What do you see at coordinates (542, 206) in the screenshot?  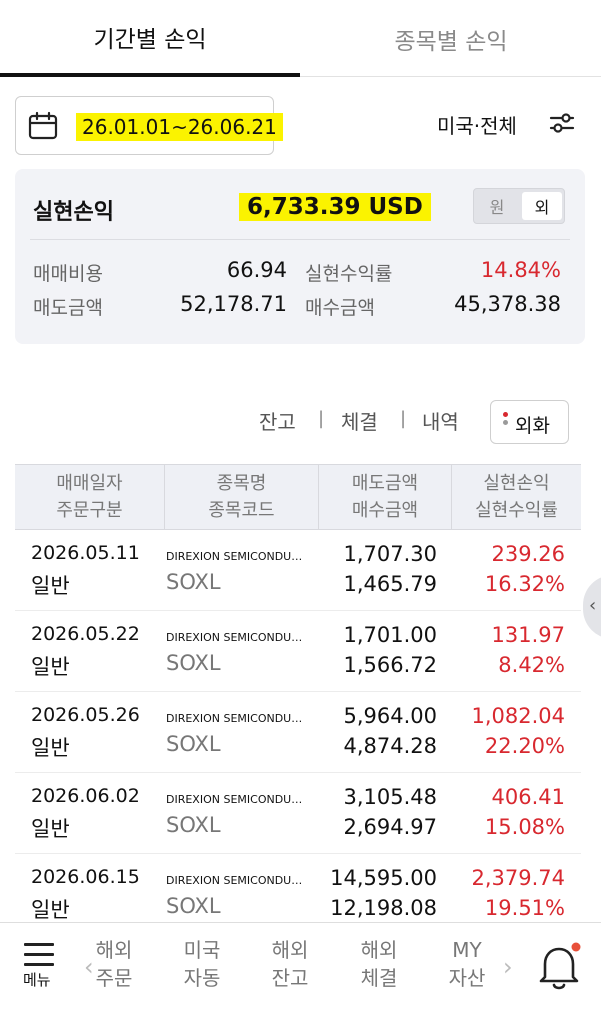 I see `toggle-foreign: 외` at bounding box center [542, 206].